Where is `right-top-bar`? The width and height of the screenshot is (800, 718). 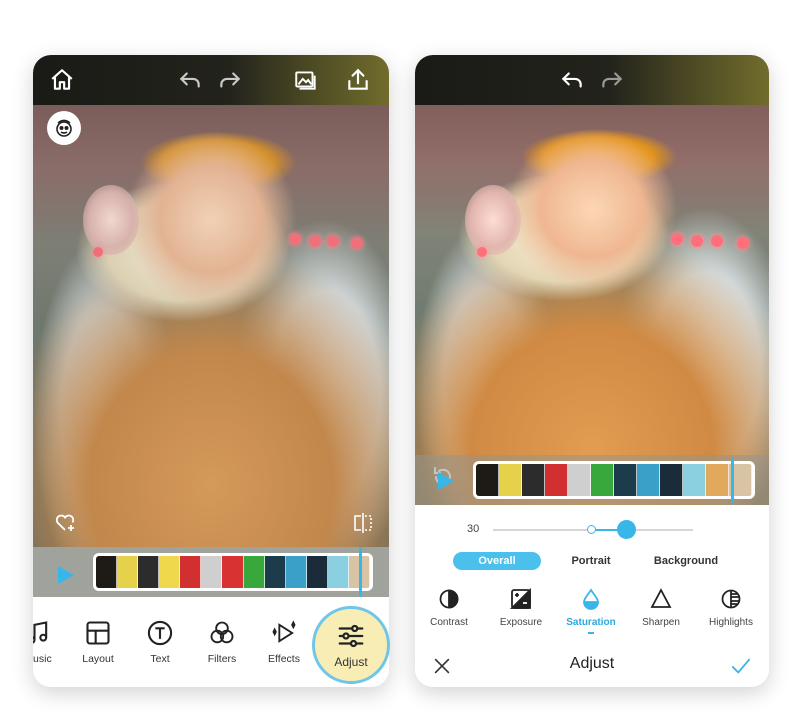
right-top-bar is located at coordinates (592, 80).